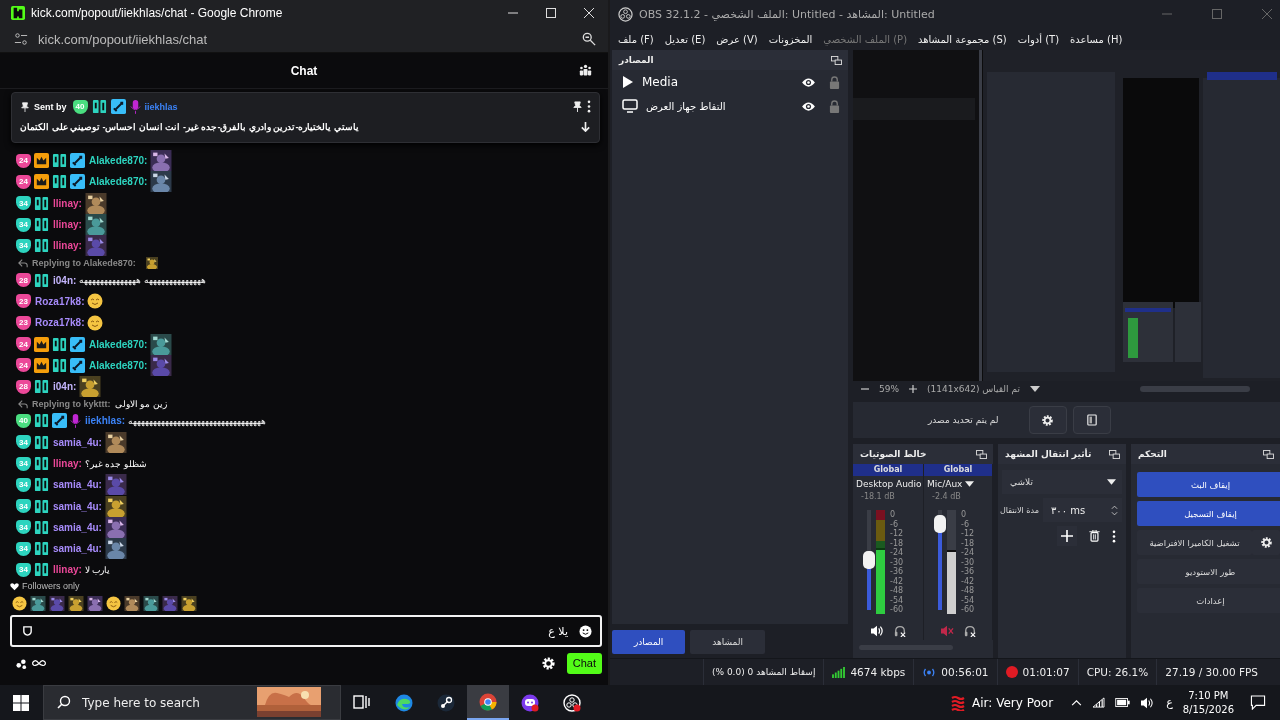 The image size is (1280, 720). Describe the element at coordinates (1147, 702) in the screenshot. I see `volume-icon` at that location.